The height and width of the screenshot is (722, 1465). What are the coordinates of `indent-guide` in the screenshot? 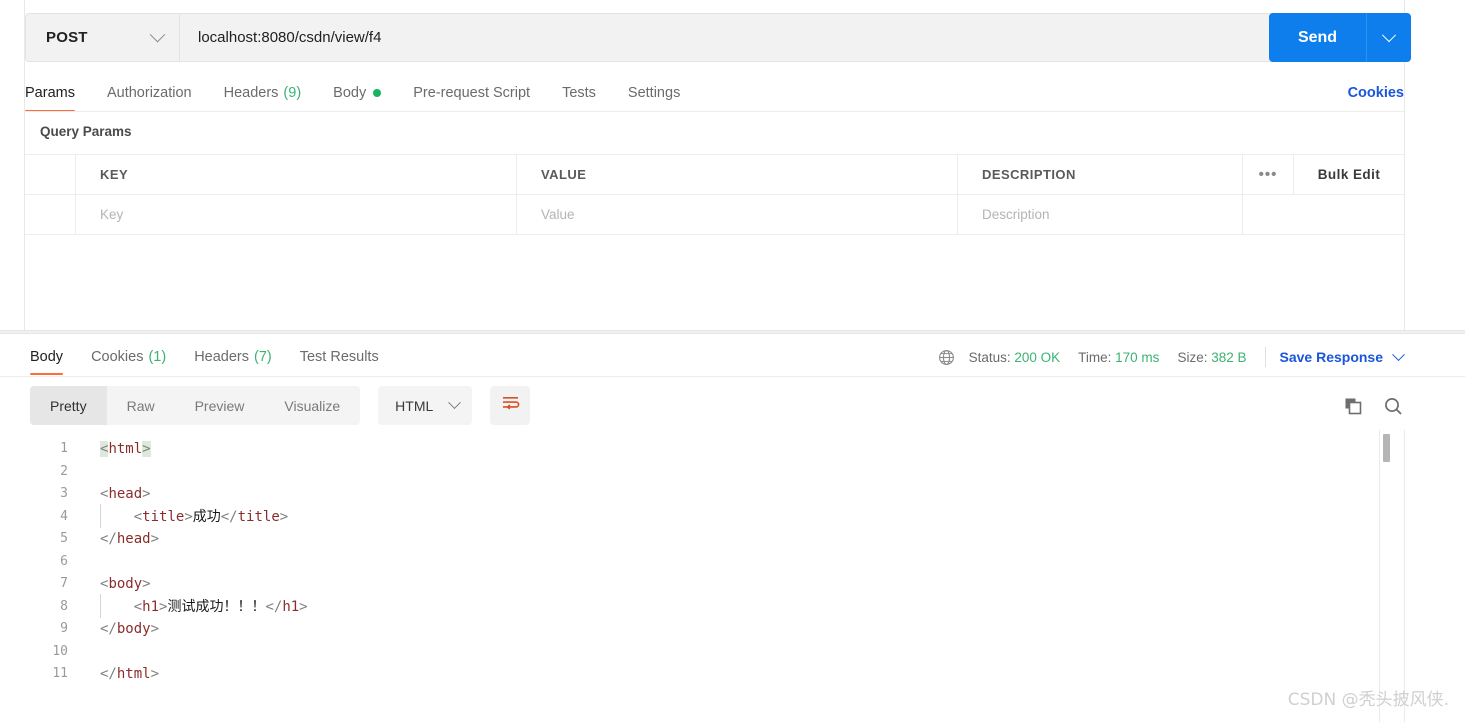 It's located at (100, 605).